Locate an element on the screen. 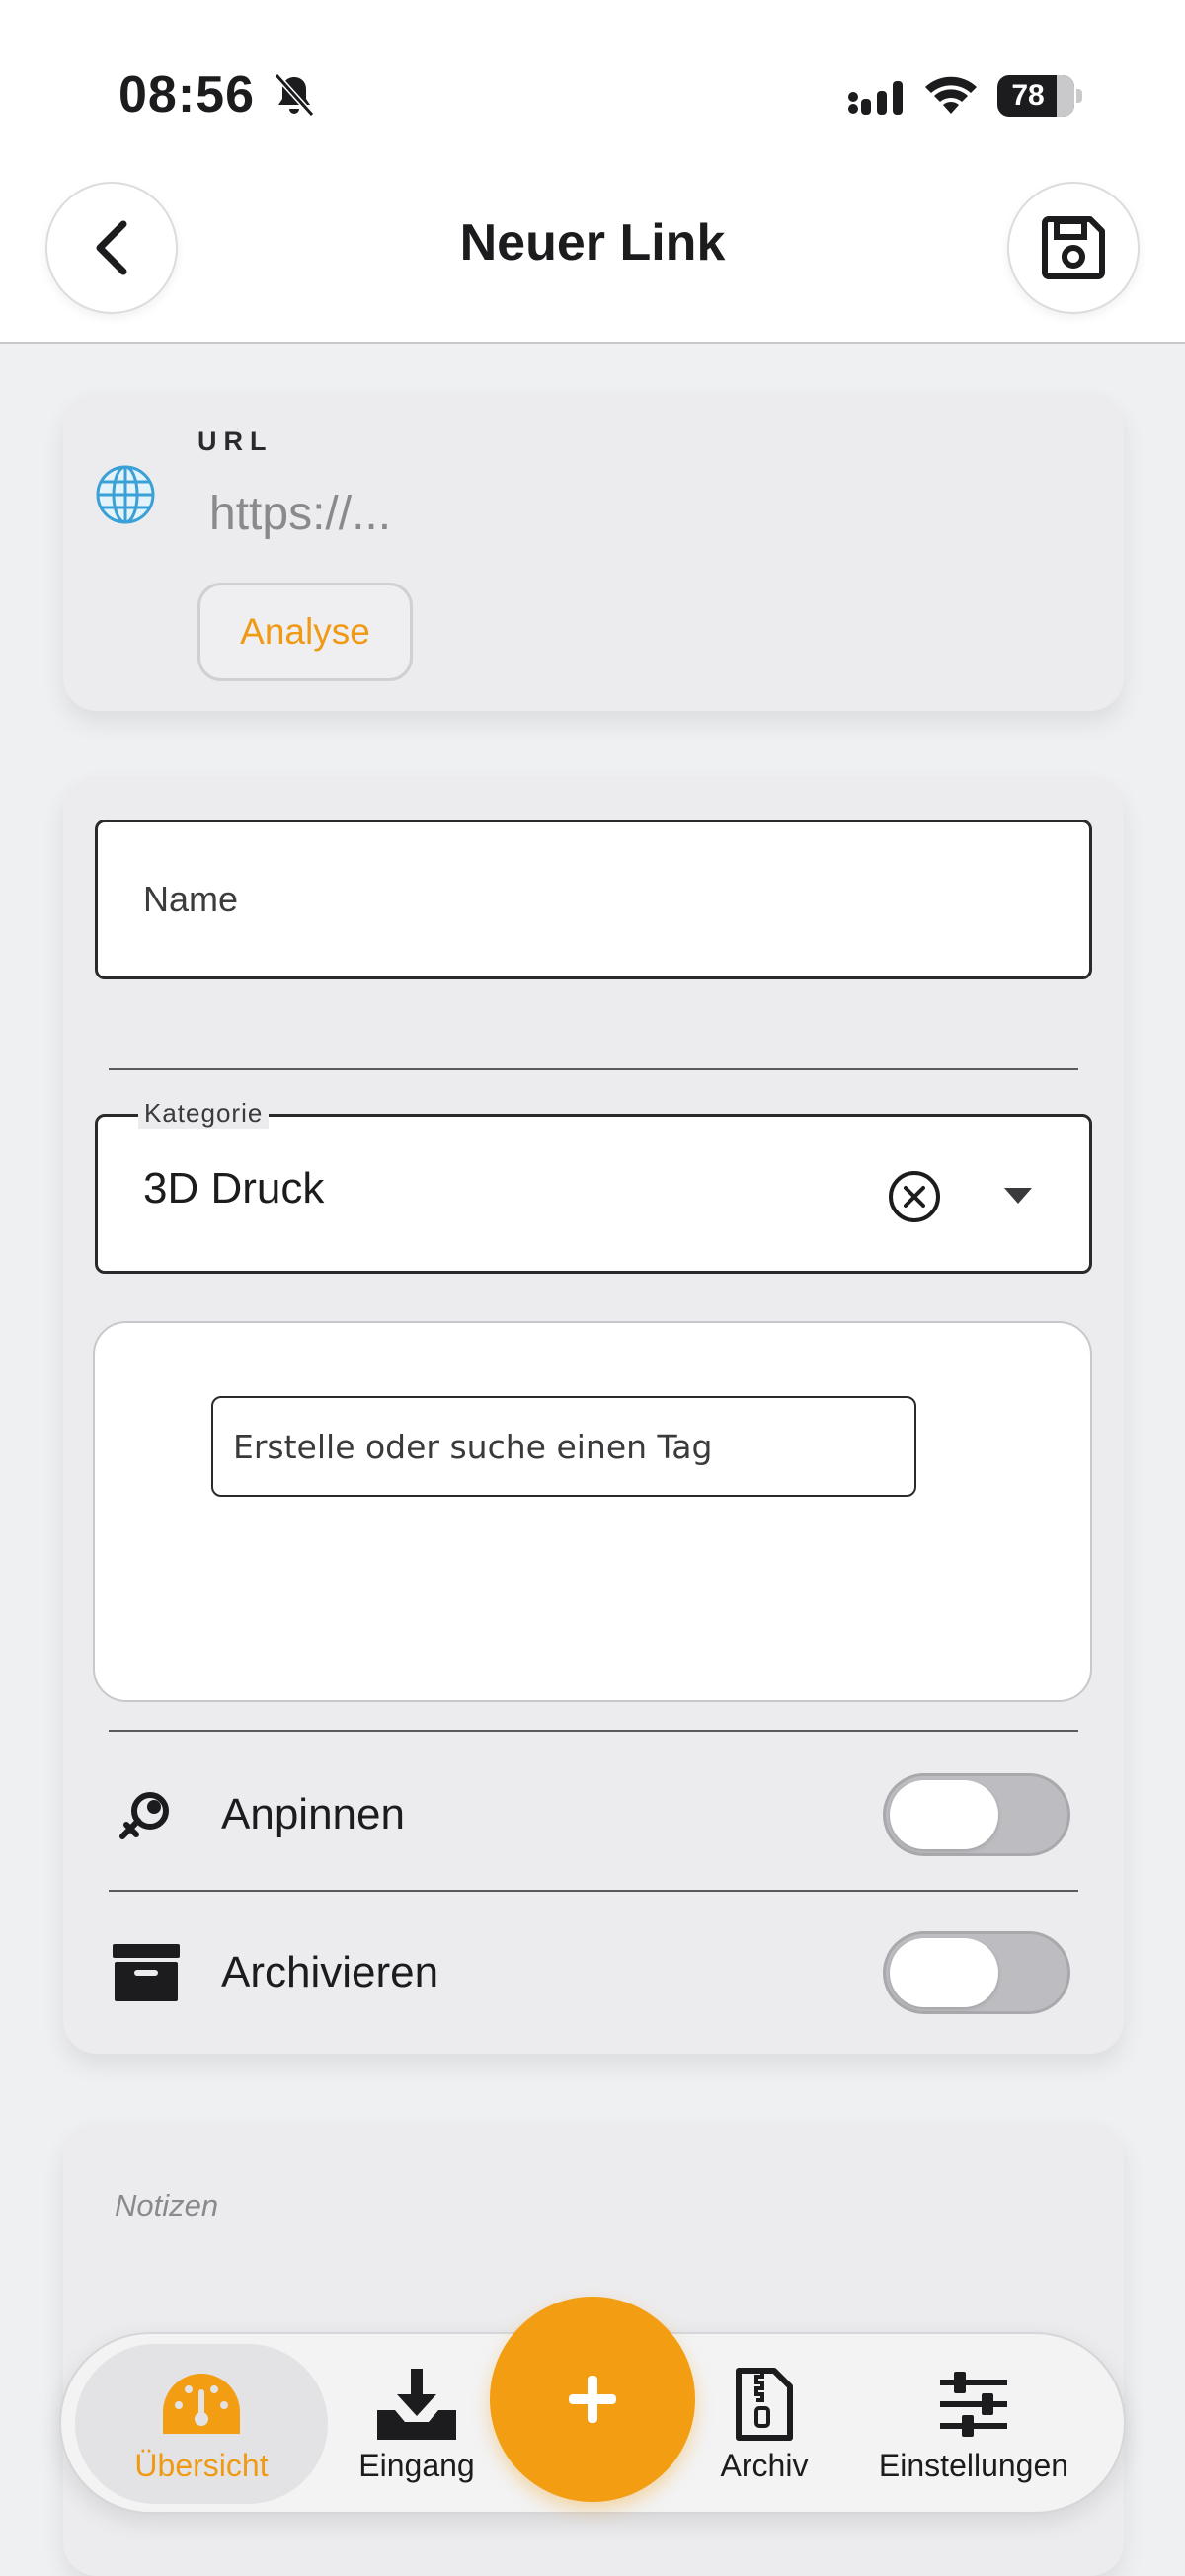 This screenshot has height=2576, width=1185. clear-circle-icon is located at coordinates (915, 1196).